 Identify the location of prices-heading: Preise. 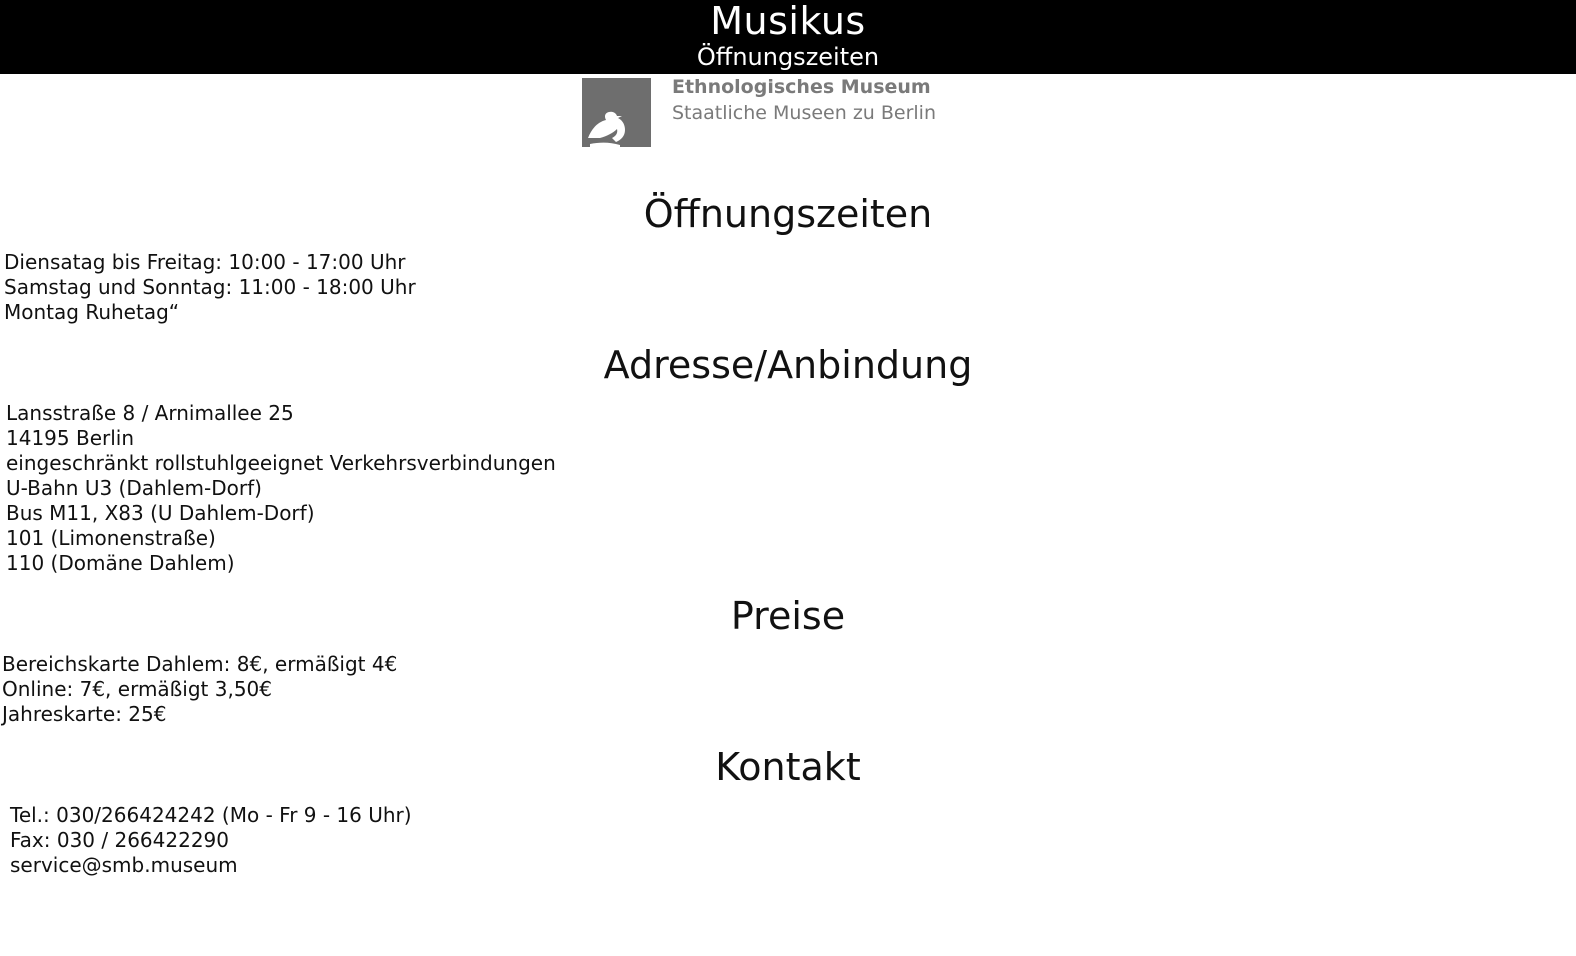
(788, 616).